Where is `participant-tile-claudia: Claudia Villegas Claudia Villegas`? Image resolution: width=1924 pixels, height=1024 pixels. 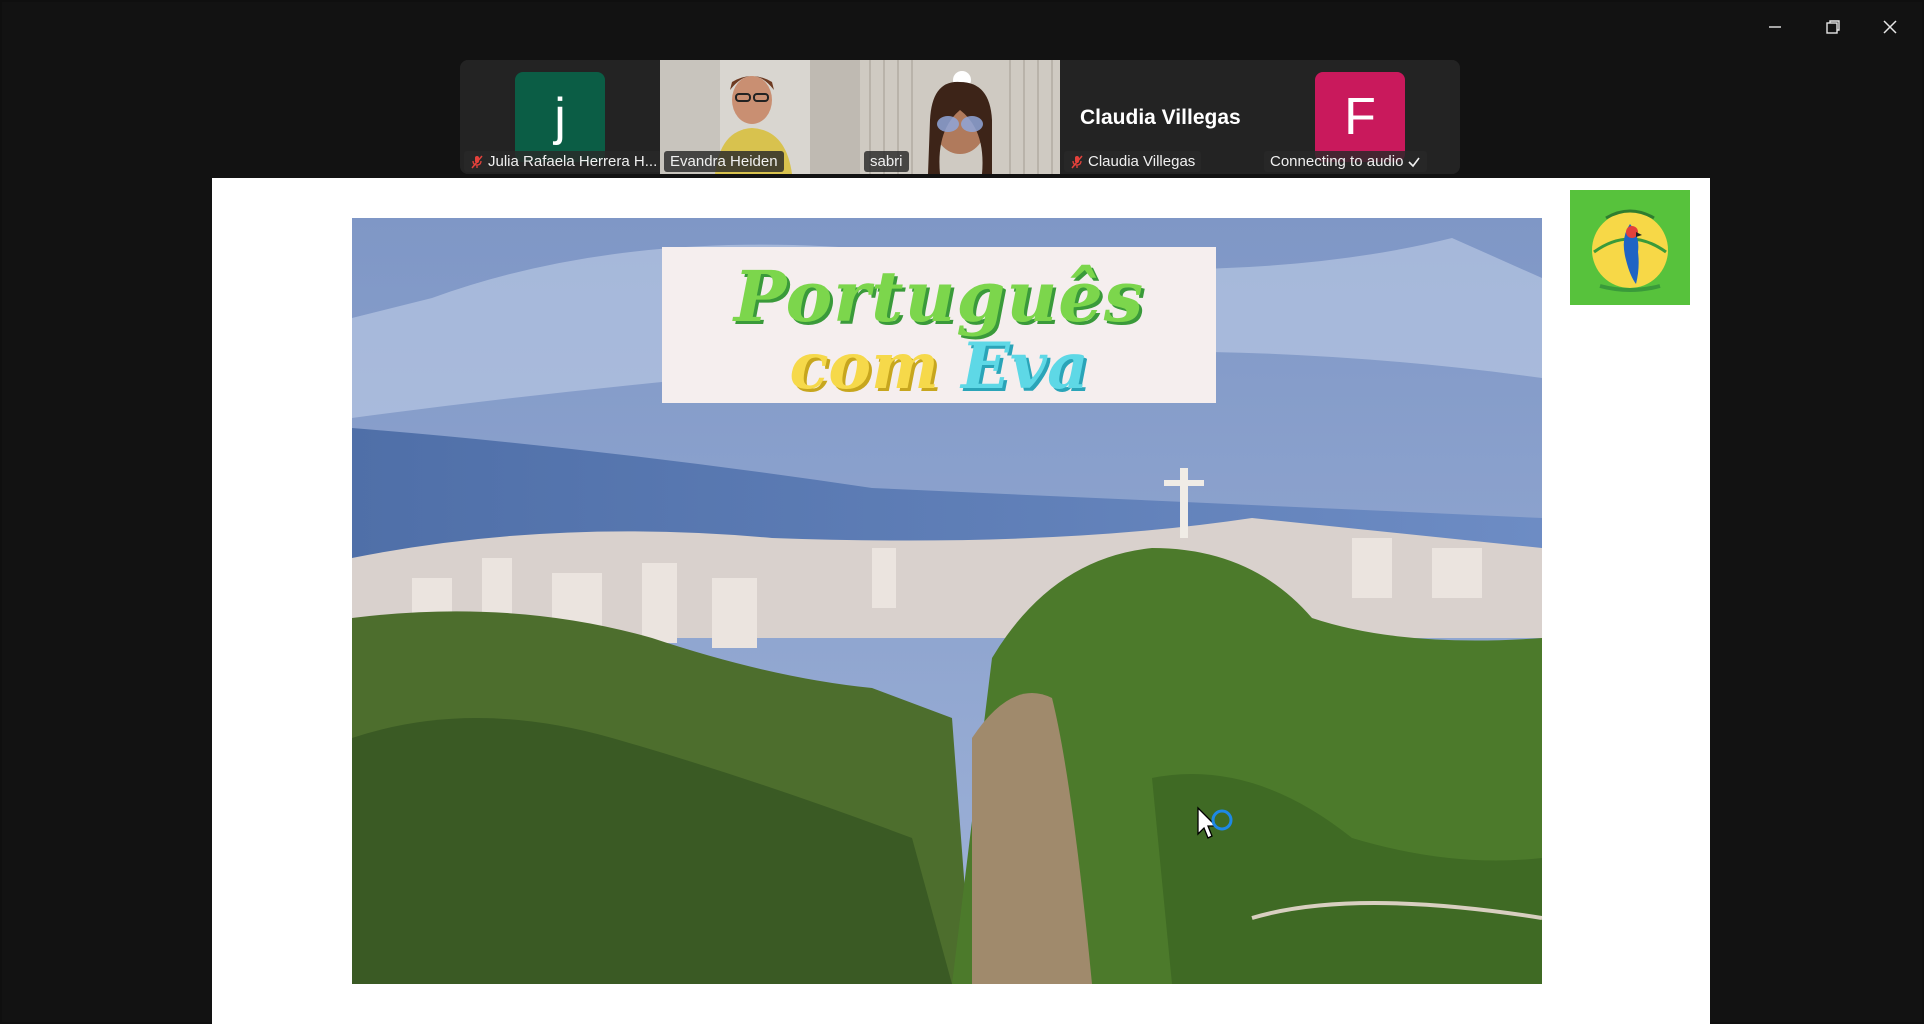
participant-tile-claudia: Claudia Villegas Claudia Villegas is located at coordinates (1160, 117).